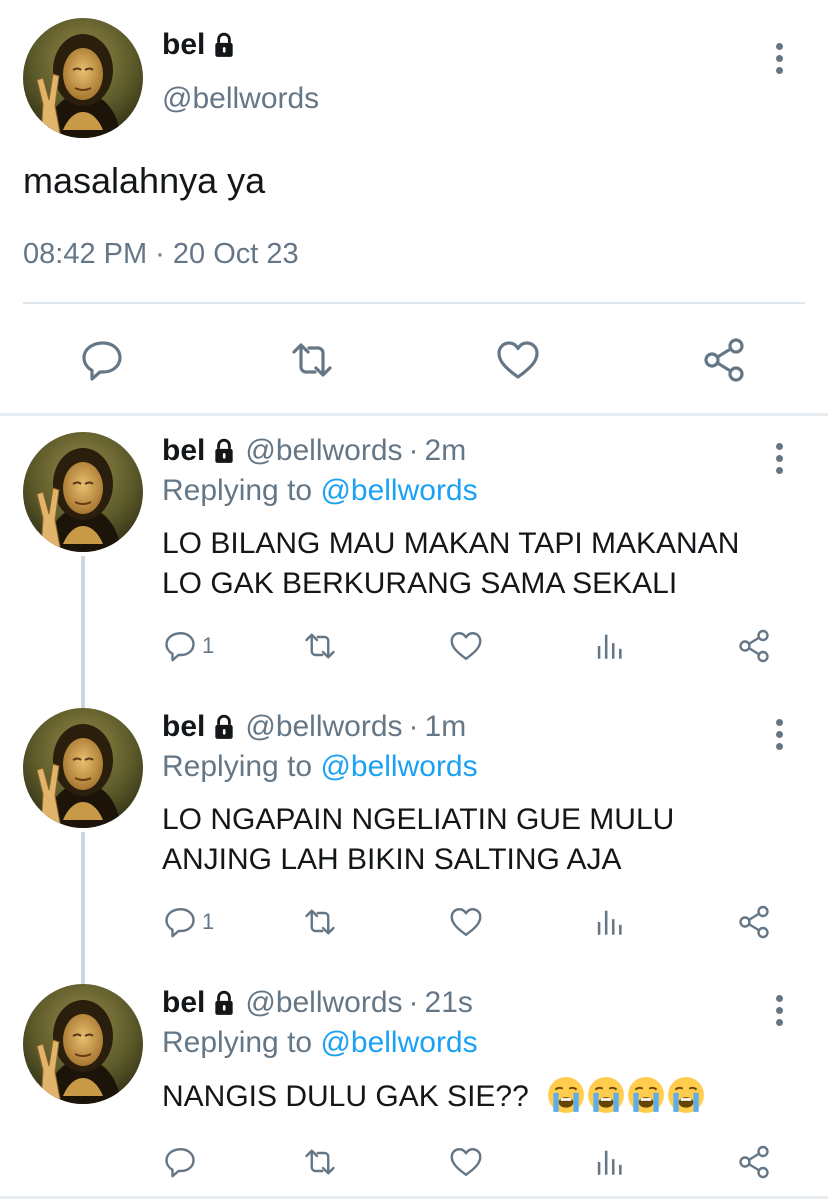  Describe the element at coordinates (345, 1096) in the screenshot. I see `reply-text-content: NANGIS DULU GAK SIE??` at that location.